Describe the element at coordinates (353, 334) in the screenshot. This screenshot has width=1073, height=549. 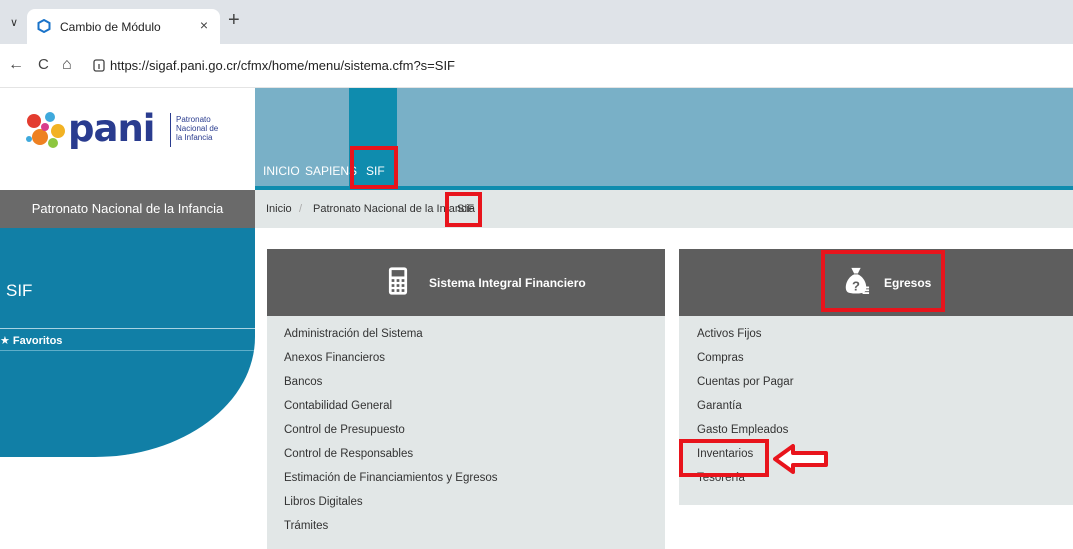
I see `menu-item-administracion: Administración del Sistema` at that location.